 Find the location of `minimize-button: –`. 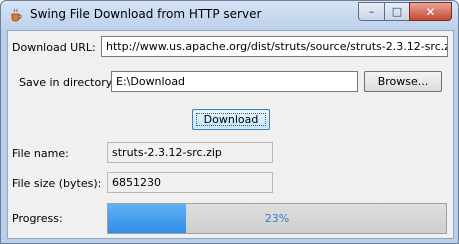

minimize-button: – is located at coordinates (371, 11).